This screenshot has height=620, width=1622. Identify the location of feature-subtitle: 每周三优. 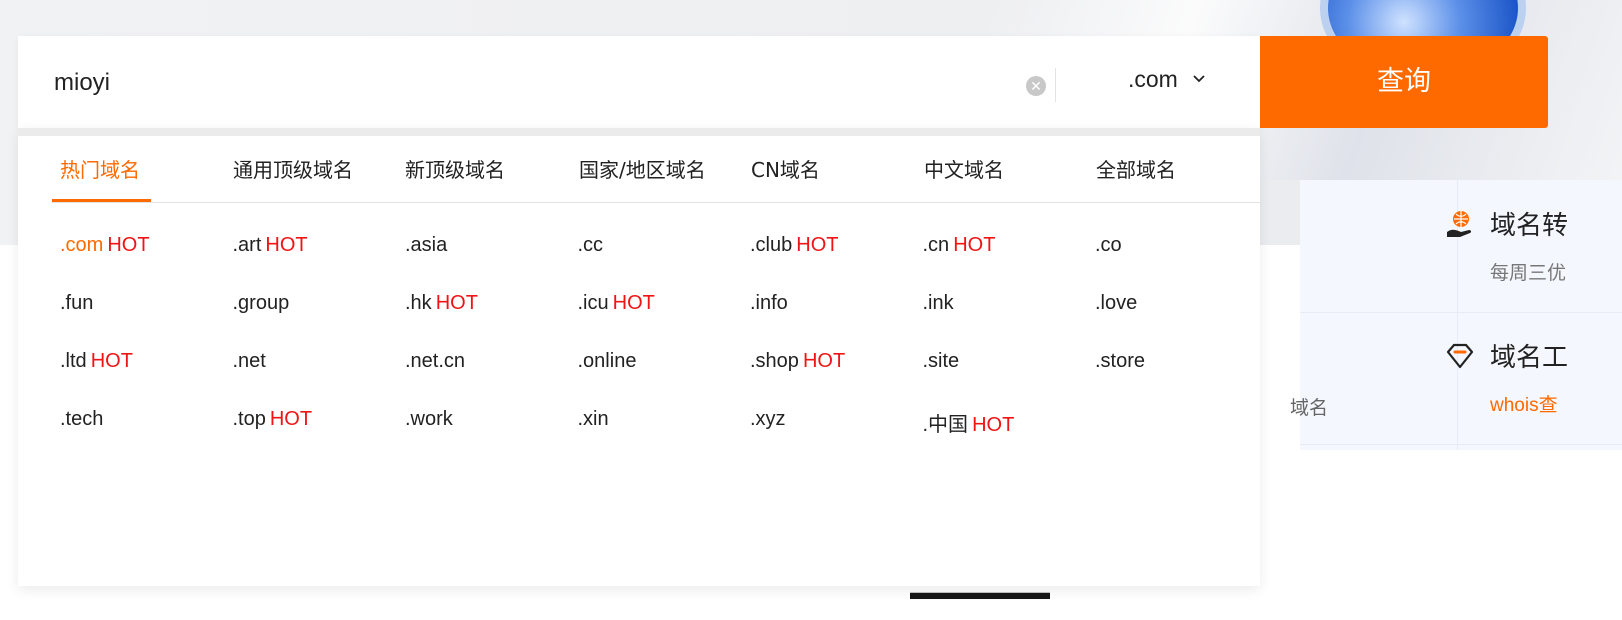
(1528, 273).